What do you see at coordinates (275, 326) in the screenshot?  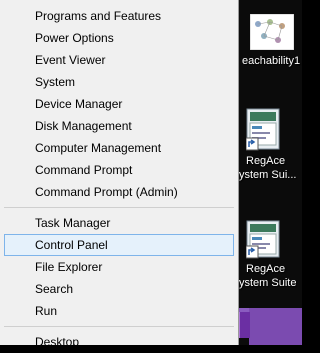 I see `taskbar` at bounding box center [275, 326].